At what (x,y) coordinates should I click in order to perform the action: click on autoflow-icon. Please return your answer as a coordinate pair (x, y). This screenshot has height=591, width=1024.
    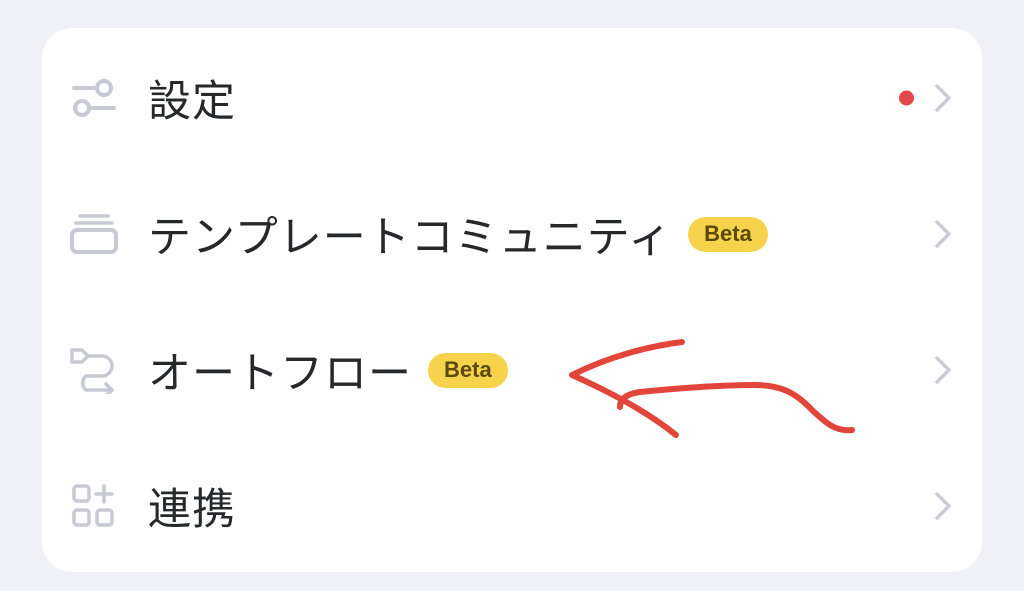
    Looking at the image, I should click on (94, 370).